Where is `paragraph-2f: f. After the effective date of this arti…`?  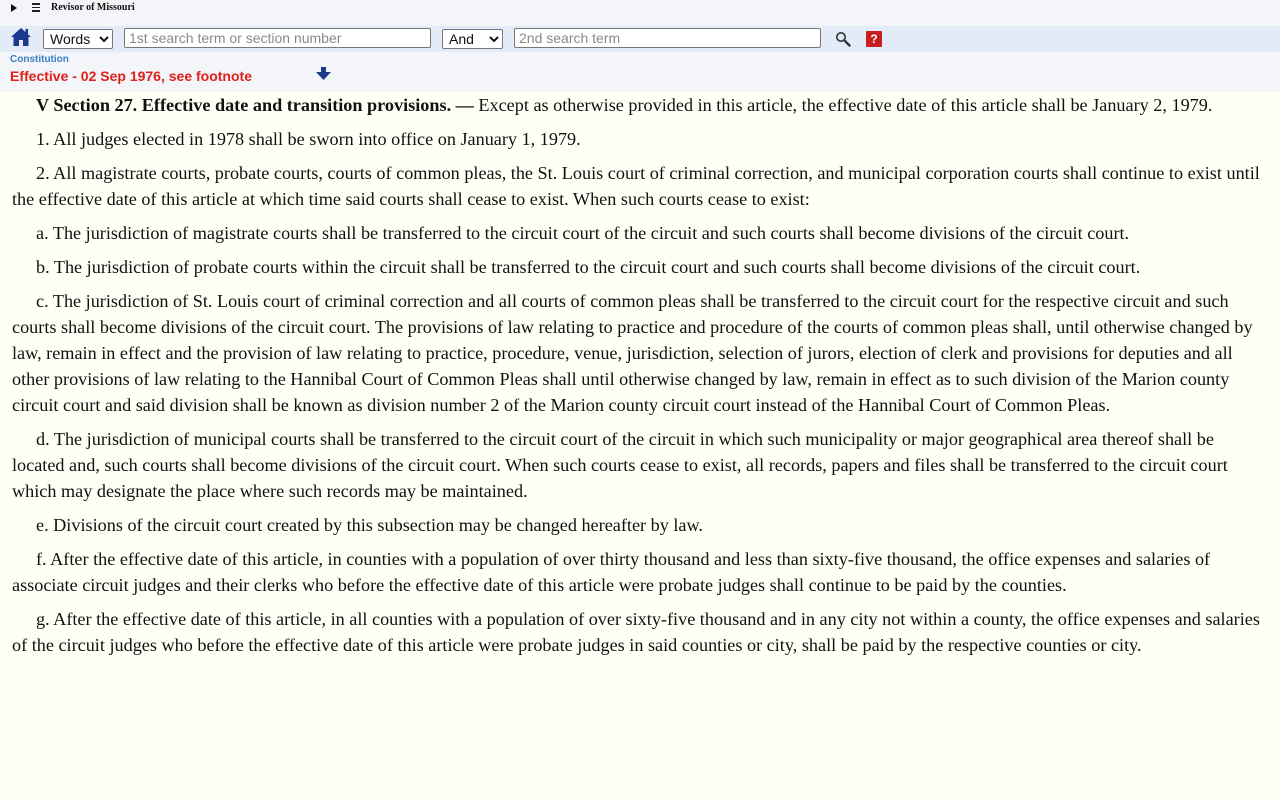 paragraph-2f: f. After the effective date of this arti… is located at coordinates (611, 572).